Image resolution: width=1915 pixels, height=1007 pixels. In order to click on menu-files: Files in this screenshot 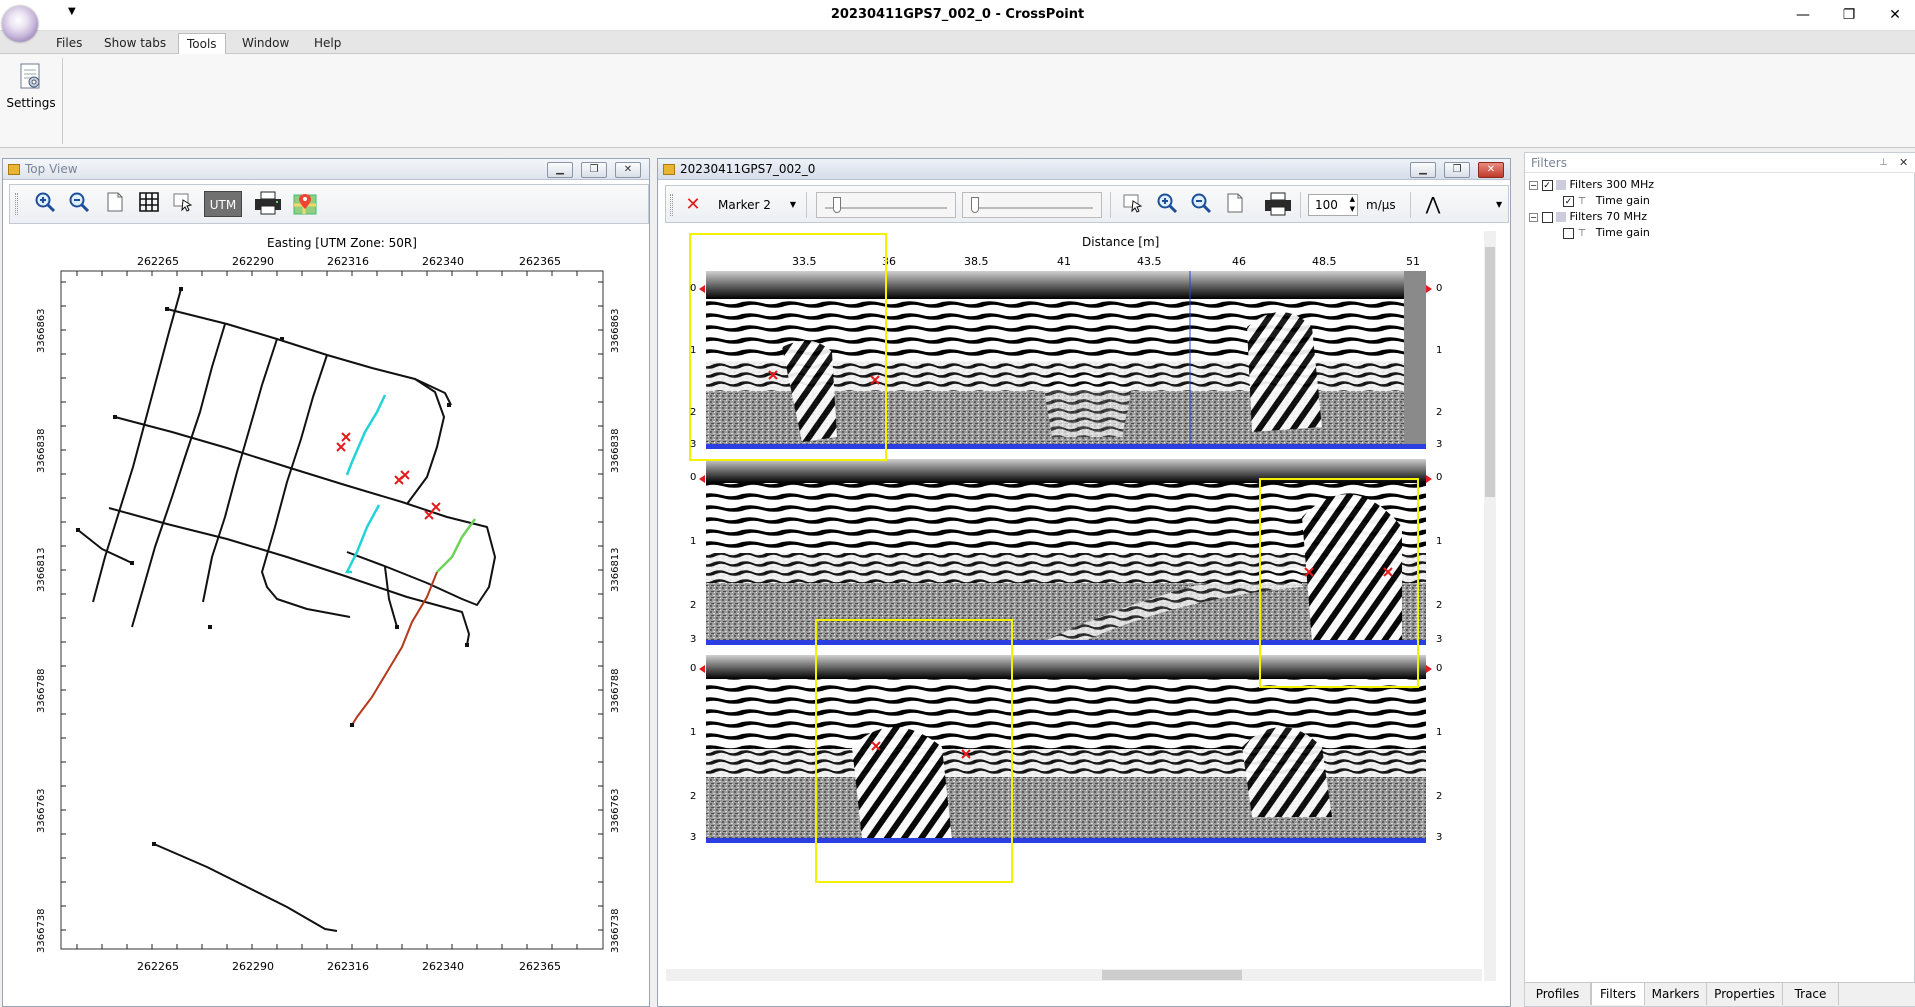, I will do `click(69, 43)`.